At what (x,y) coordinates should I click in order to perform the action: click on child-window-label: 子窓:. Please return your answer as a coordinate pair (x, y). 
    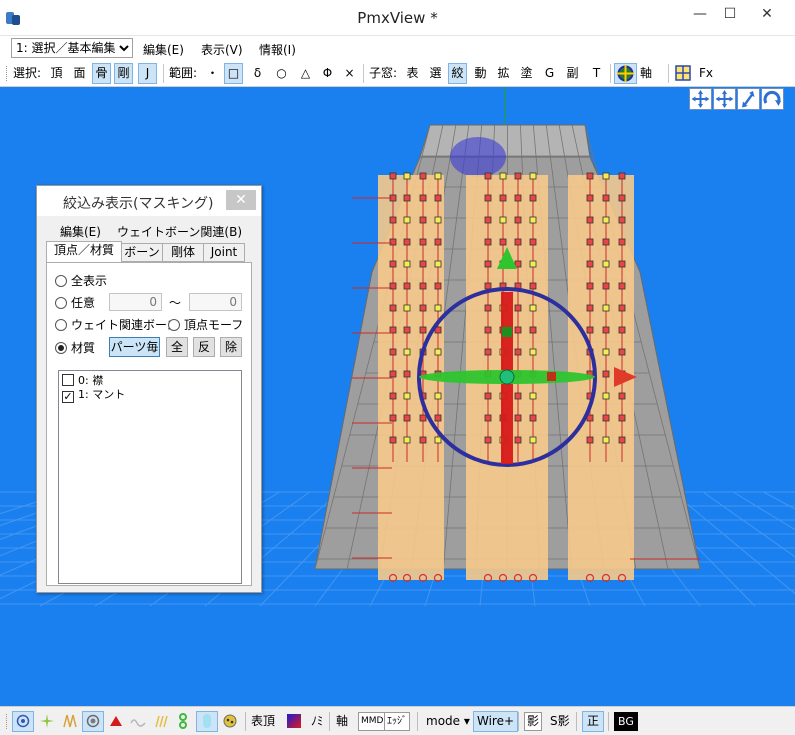
    Looking at the image, I should click on (383, 73).